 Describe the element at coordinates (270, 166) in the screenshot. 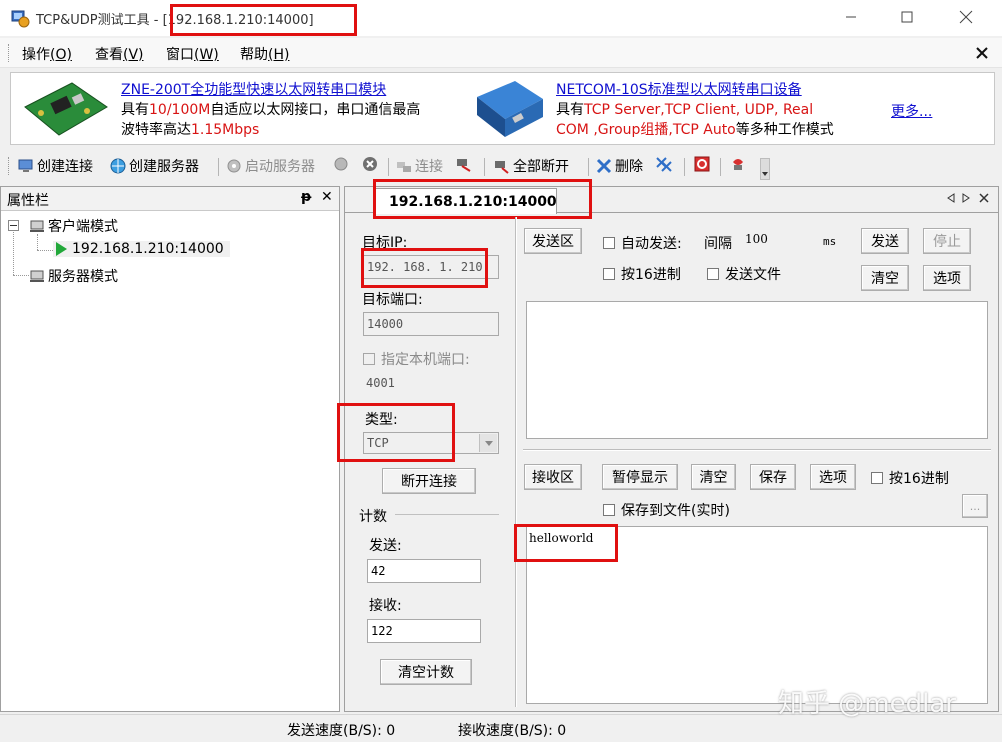

I see `start-server-button: 启动服务器` at that location.